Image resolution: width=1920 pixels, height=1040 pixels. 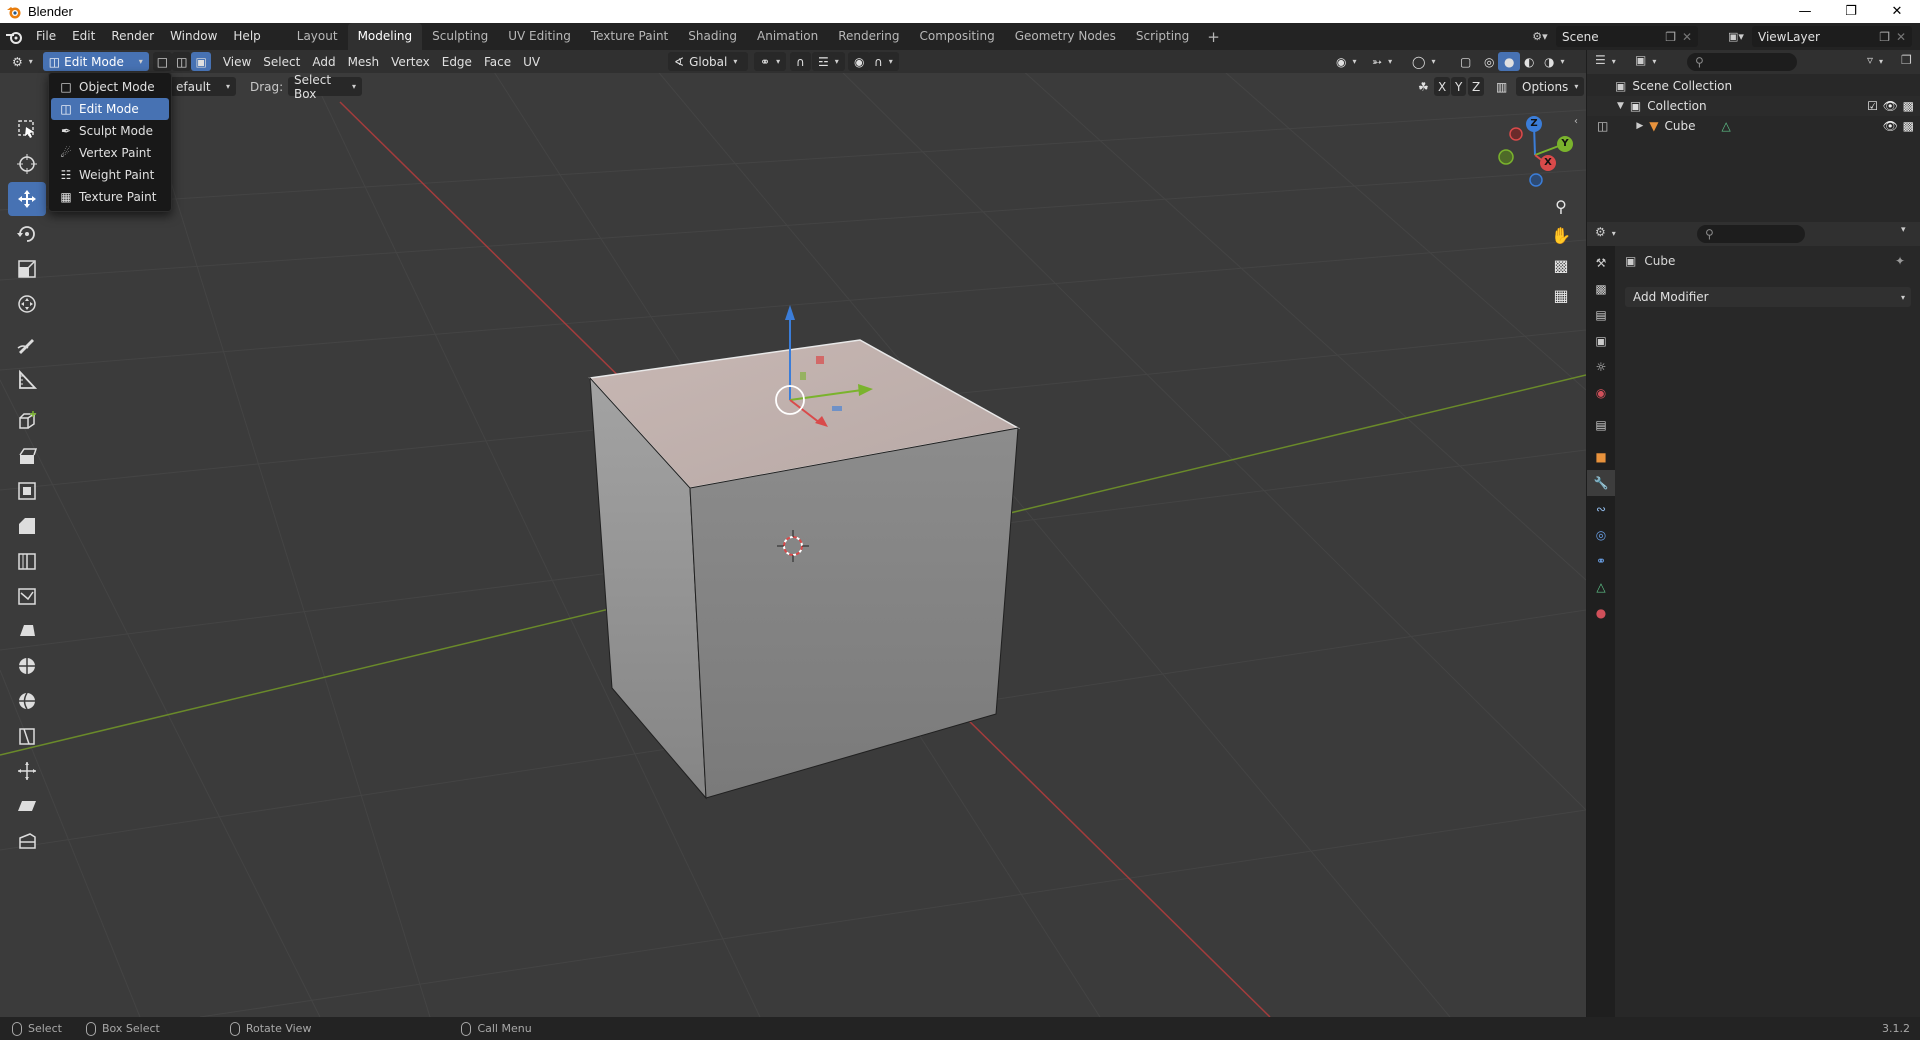 I want to click on menu-uv: UV, so click(x=531, y=61).